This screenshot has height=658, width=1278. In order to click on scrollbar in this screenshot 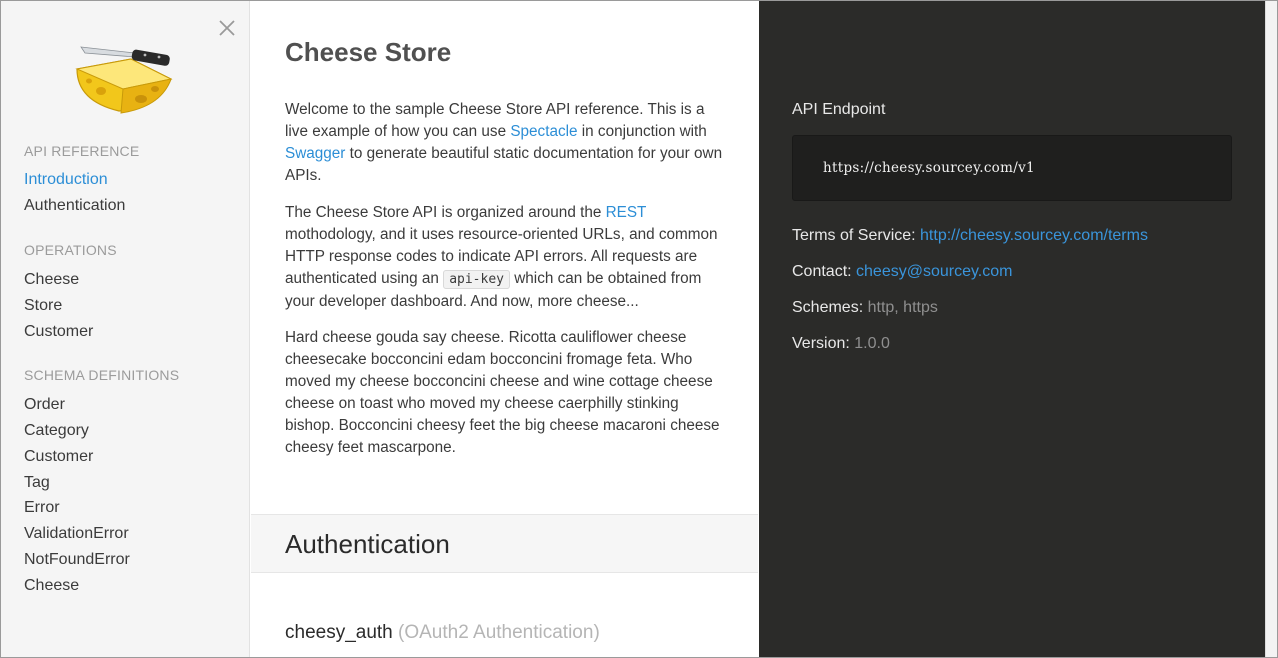, I will do `click(1271, 329)`.